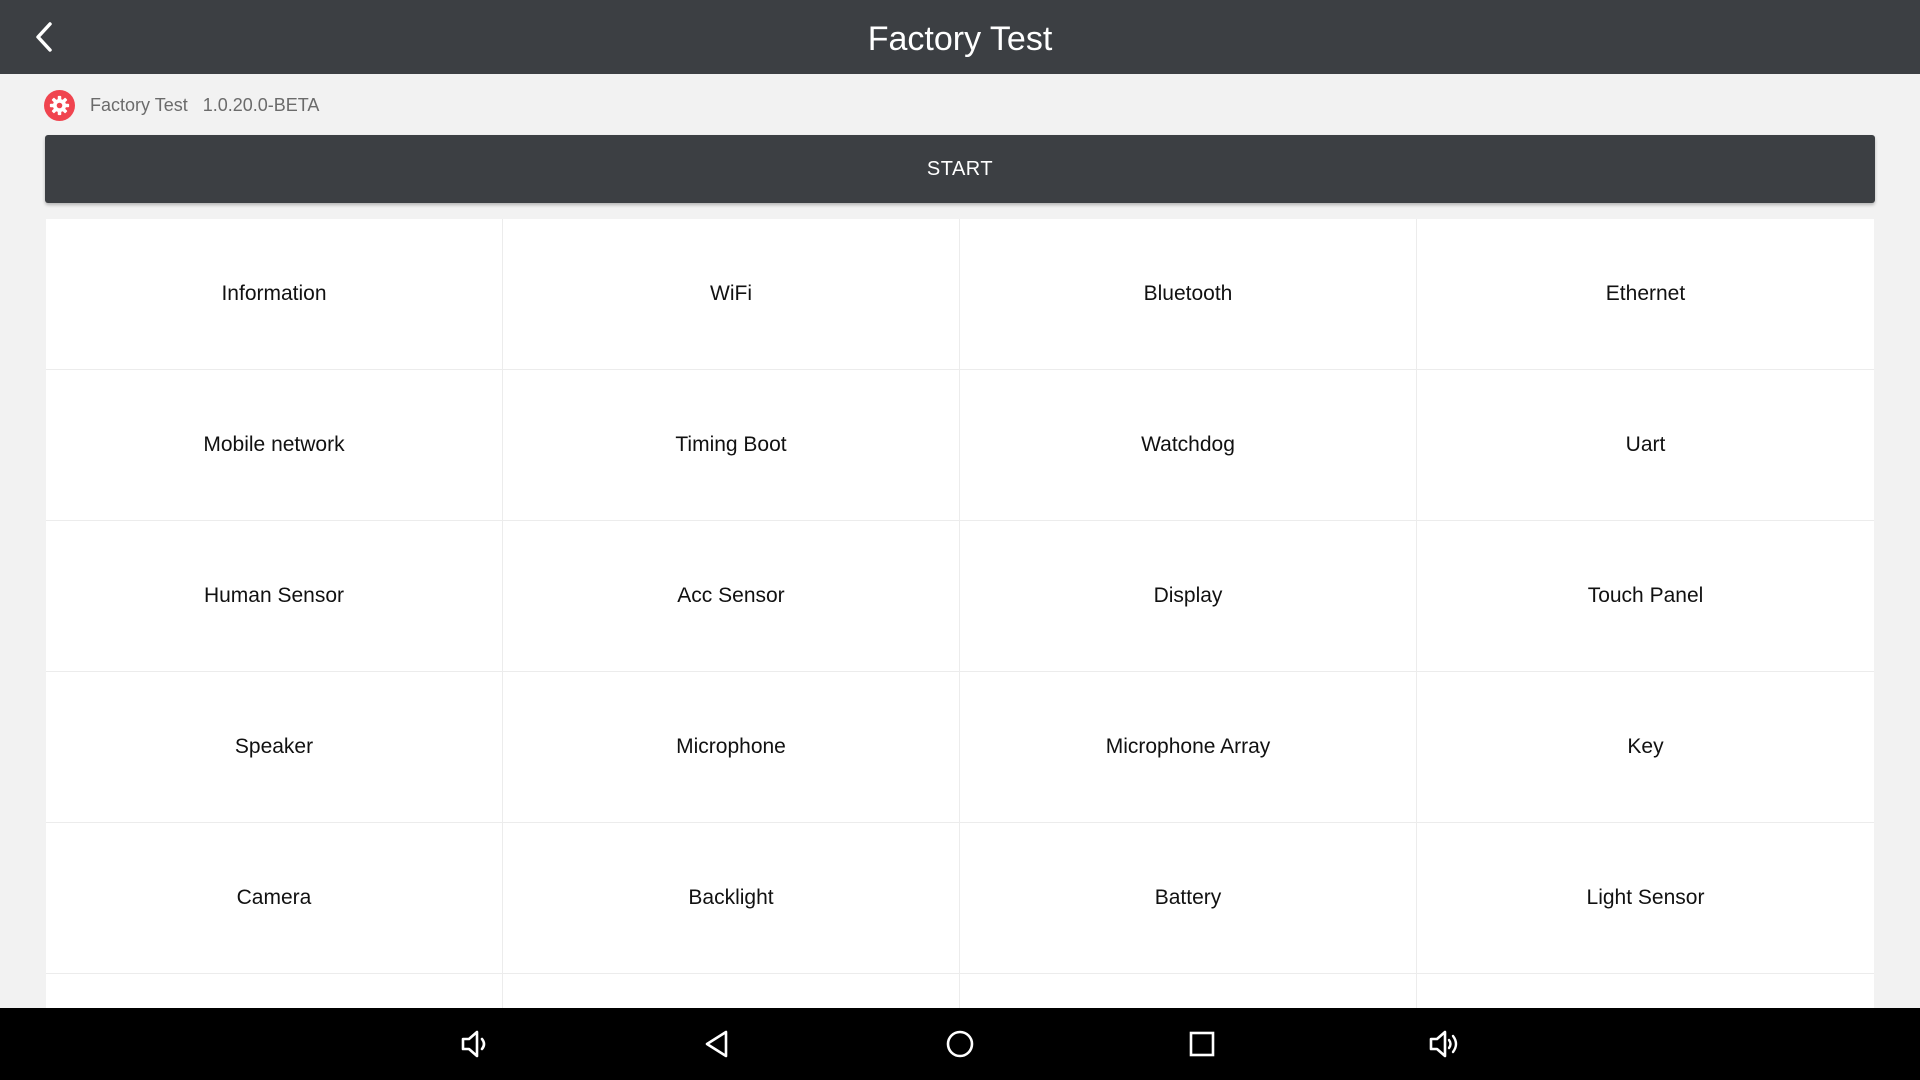 This screenshot has height=1080, width=1920. Describe the element at coordinates (261, 104) in the screenshot. I see `app-version: 1.0.20.0-BETA` at that location.